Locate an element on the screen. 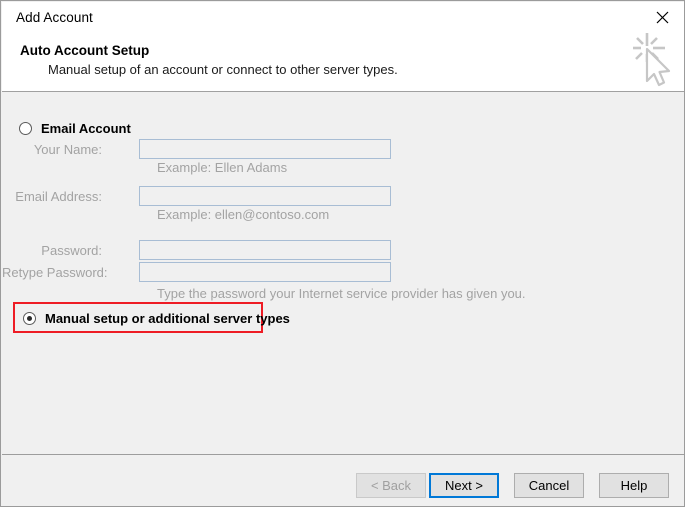 The width and height of the screenshot is (685, 507). help-button: Help is located at coordinates (634, 485).